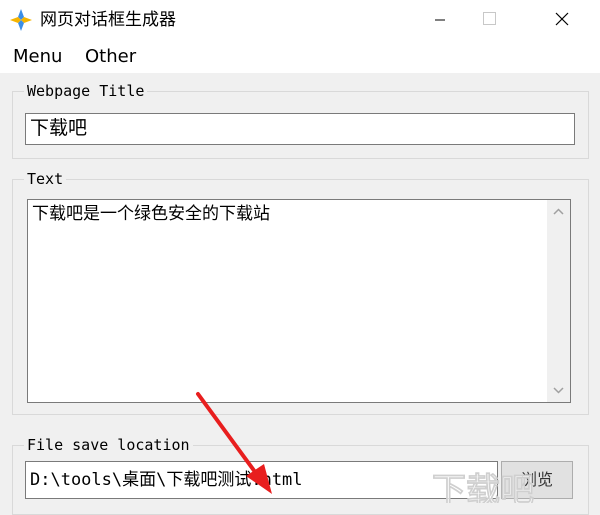  I want to click on file-save-label: File save location, so click(108, 445).